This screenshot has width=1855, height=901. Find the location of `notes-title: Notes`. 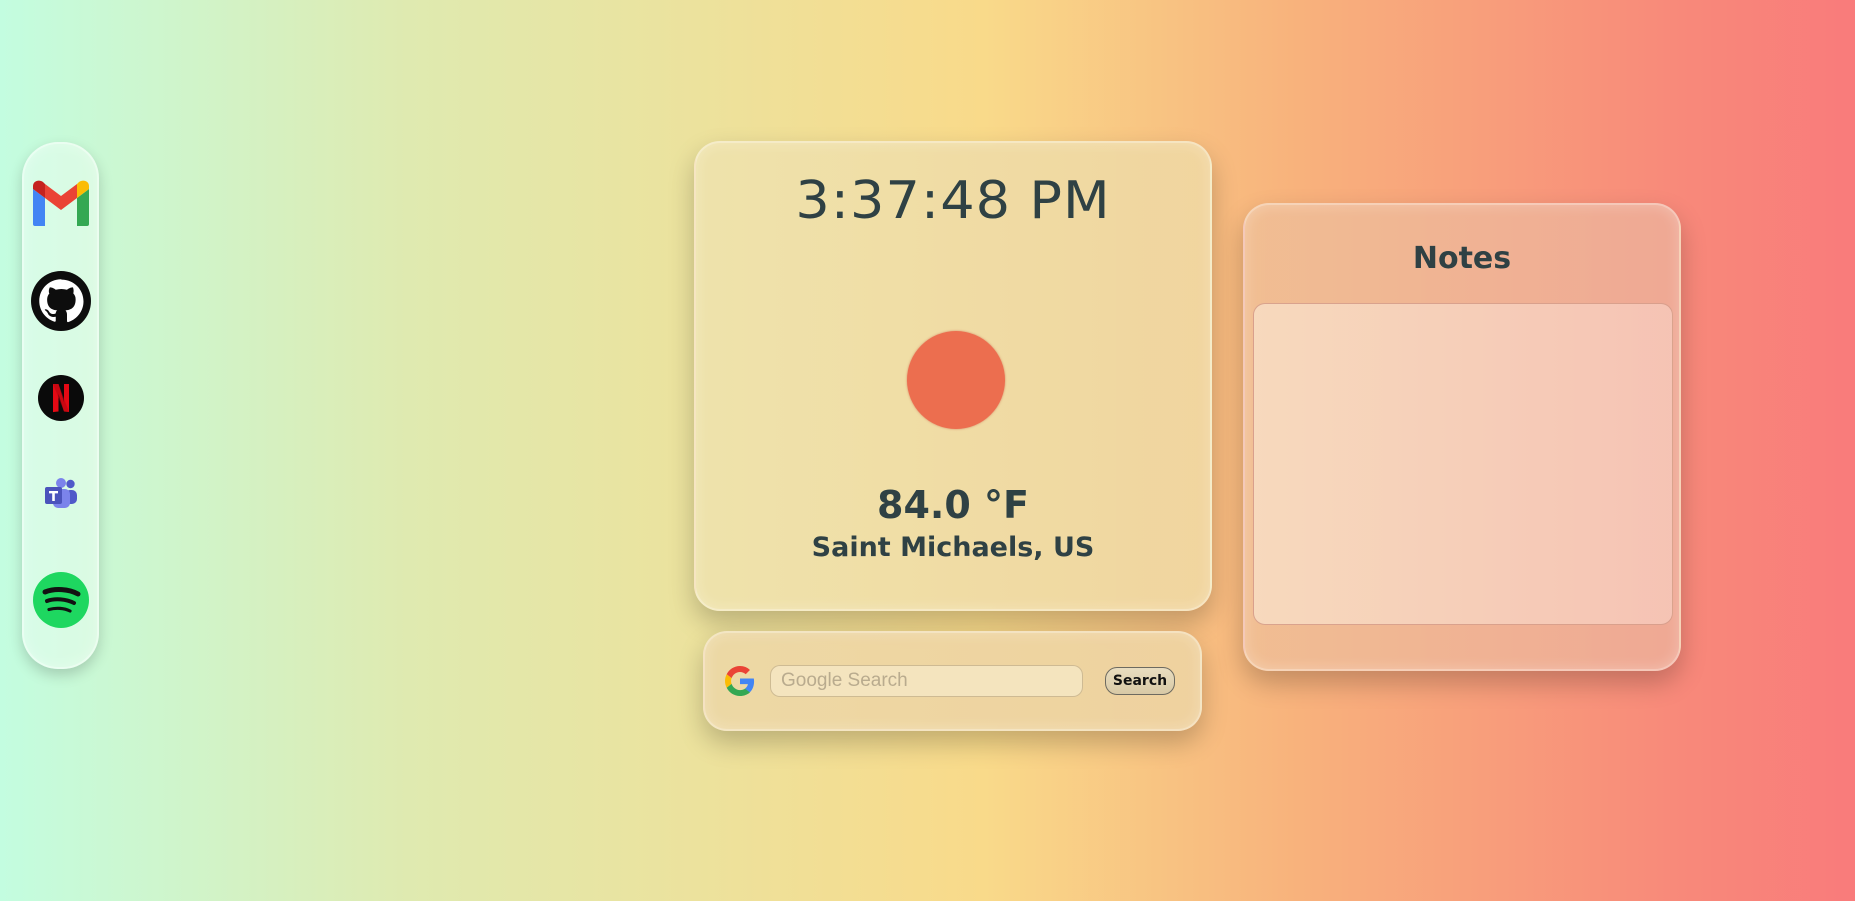

notes-title: Notes is located at coordinates (1462, 258).